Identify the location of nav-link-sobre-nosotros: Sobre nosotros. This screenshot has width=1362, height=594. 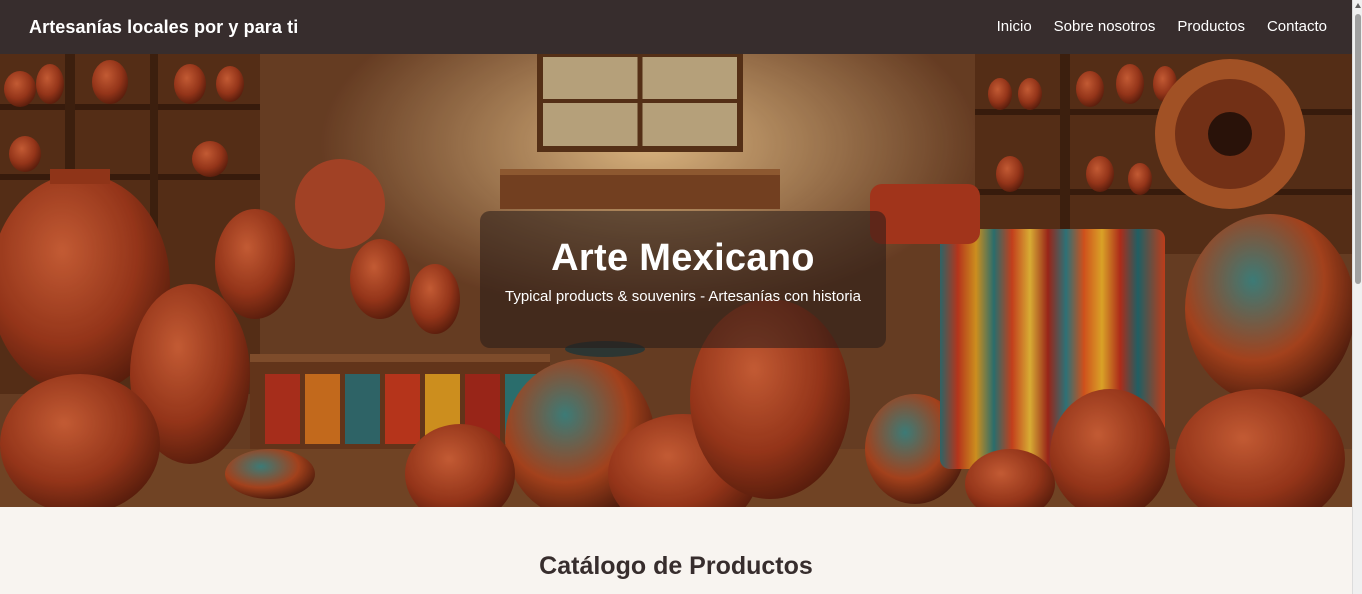
(1105, 26).